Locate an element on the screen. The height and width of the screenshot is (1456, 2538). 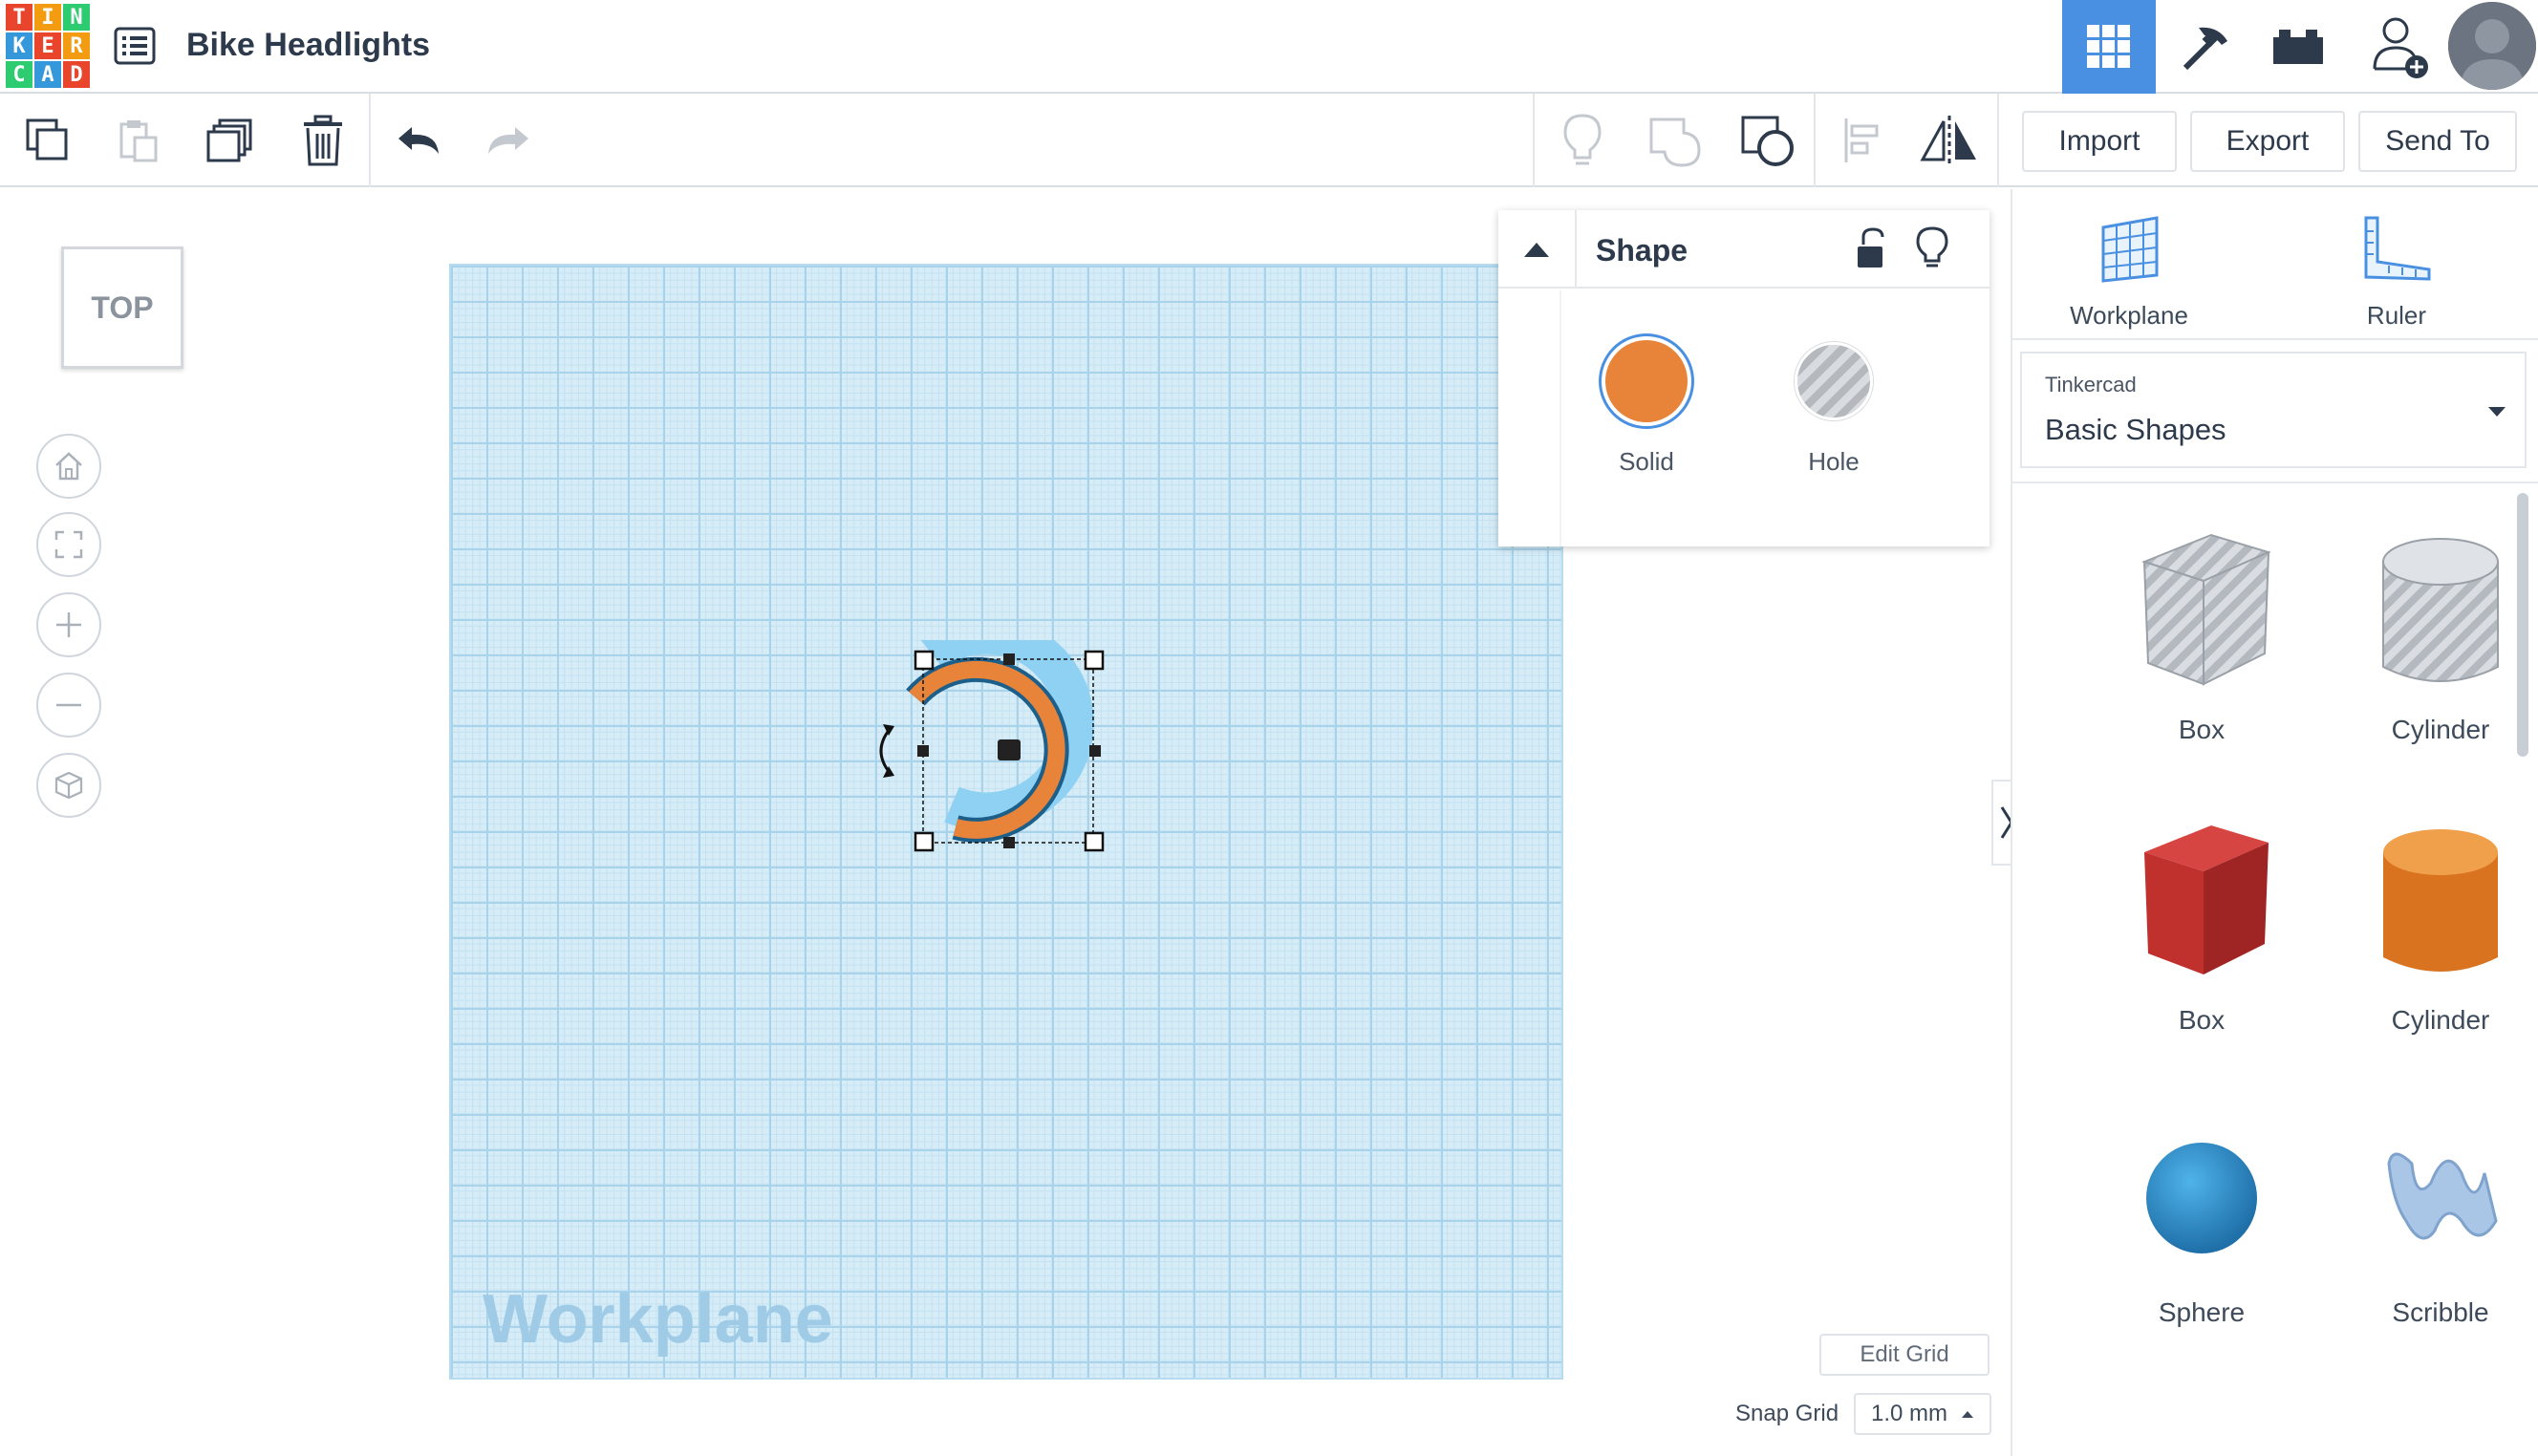
align-icon is located at coordinates (1861, 140).